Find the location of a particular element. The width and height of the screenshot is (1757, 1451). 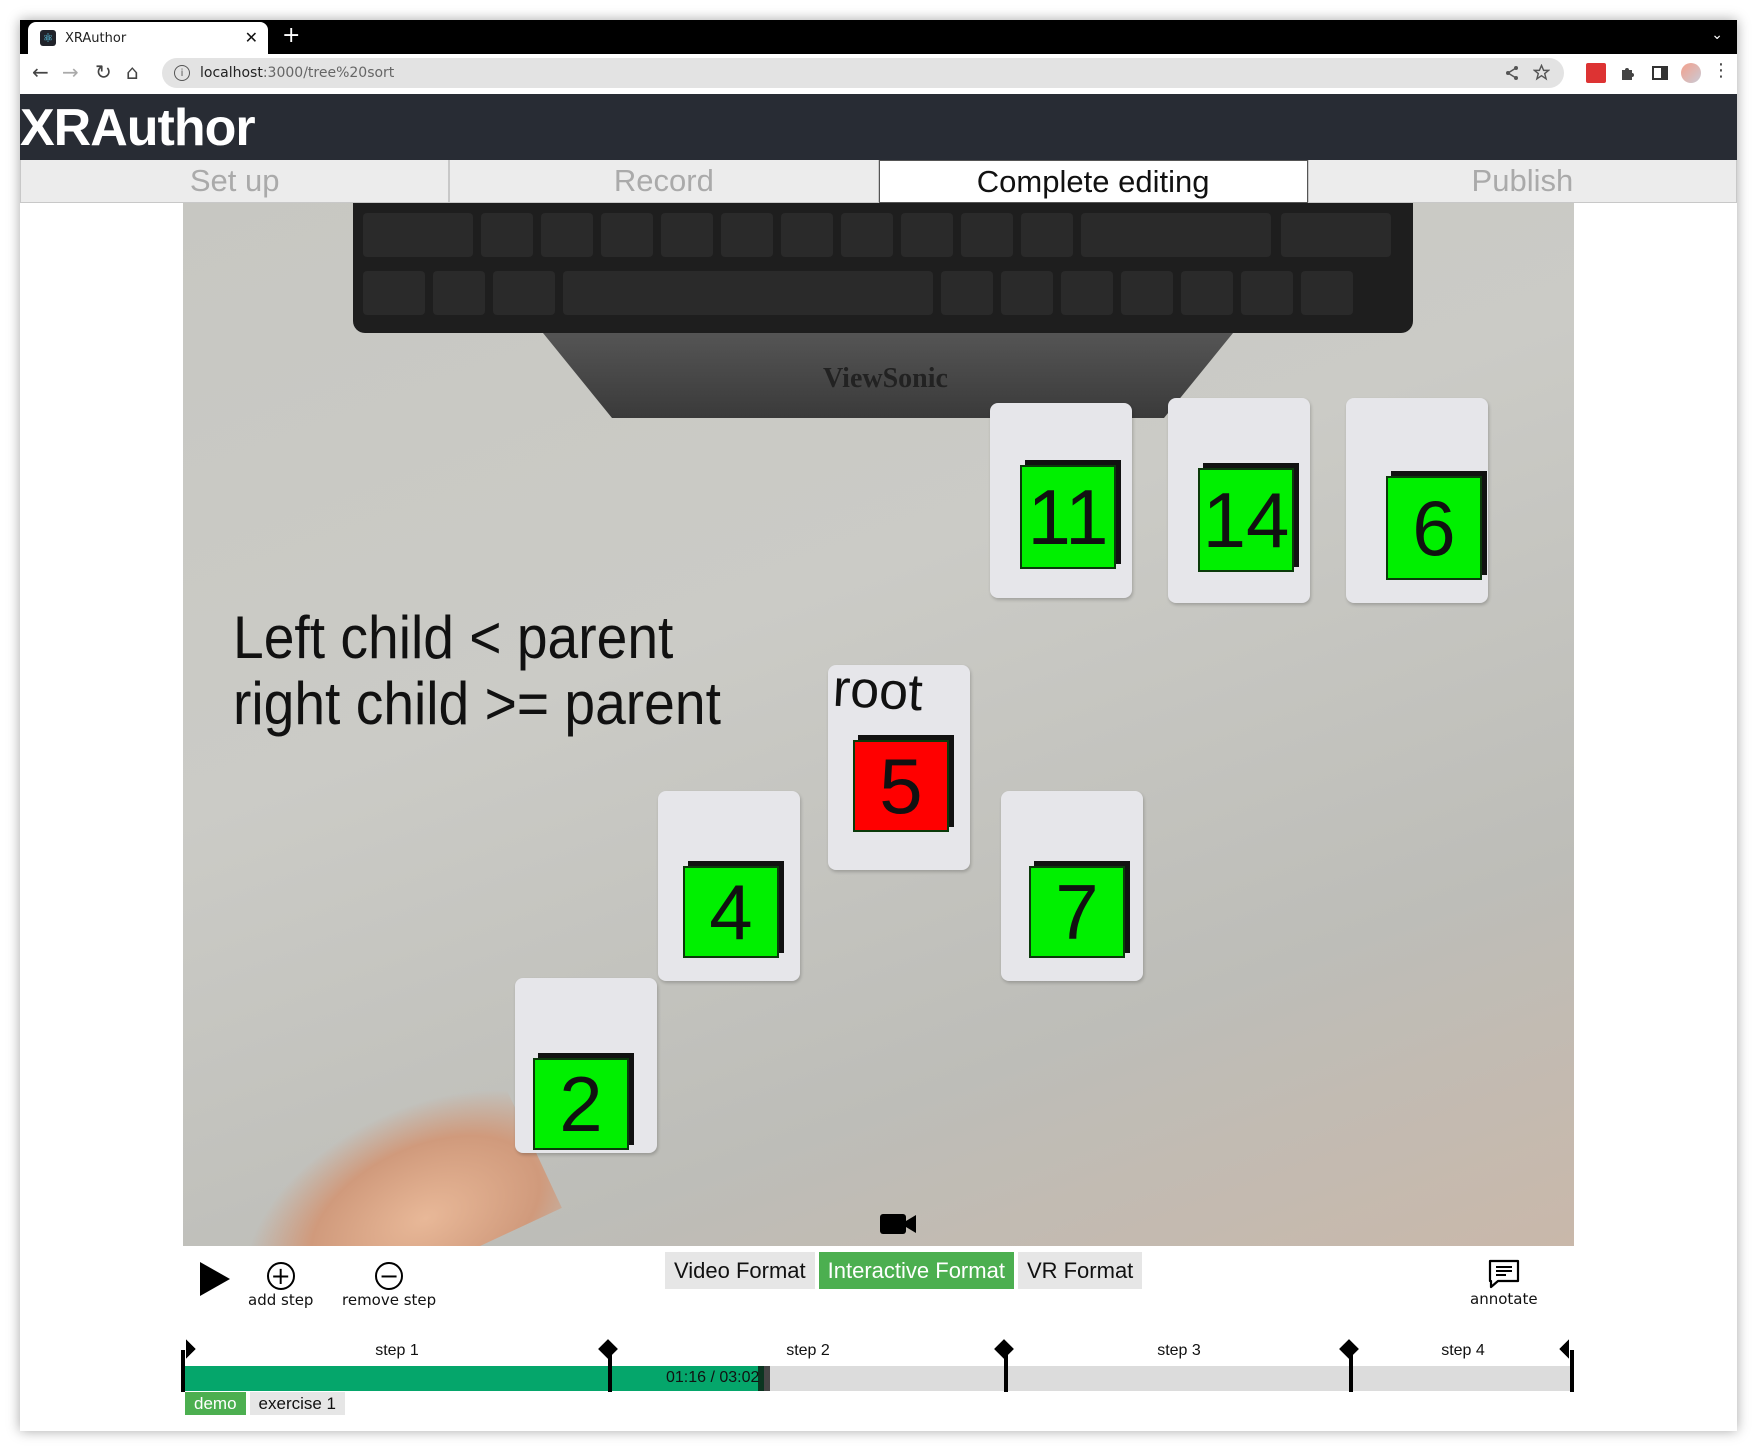

hand-image is located at coordinates (383, 1154).